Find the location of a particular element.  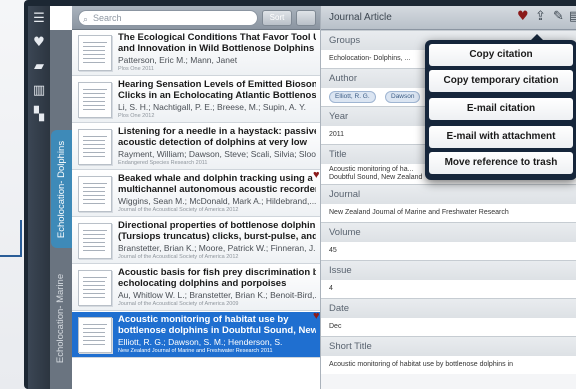

issue-label: Issue is located at coordinates (448, 270).